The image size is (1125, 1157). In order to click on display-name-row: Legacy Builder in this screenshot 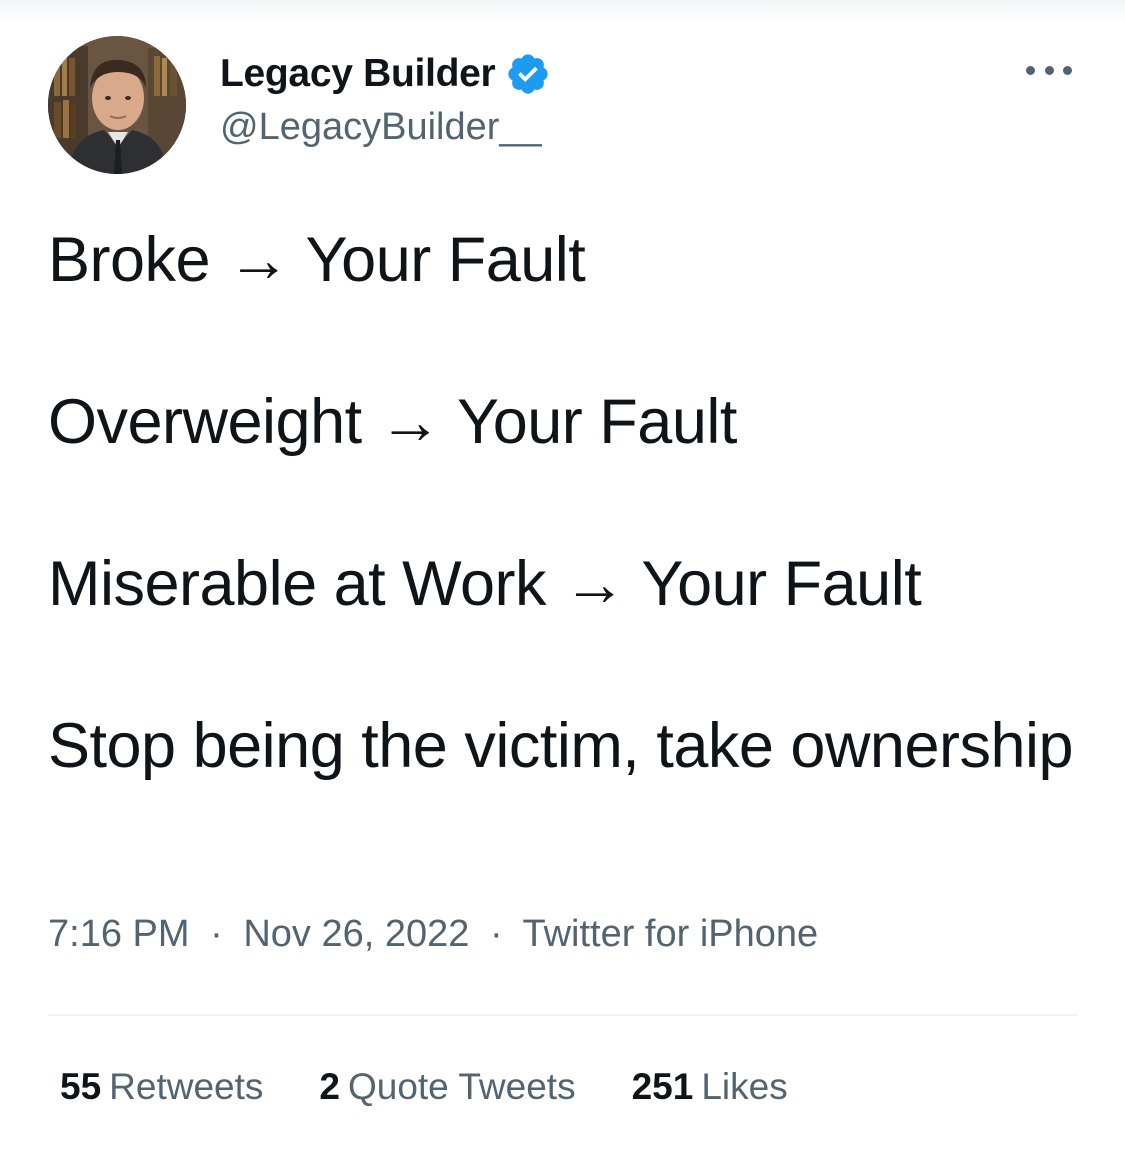, I will do `click(385, 74)`.